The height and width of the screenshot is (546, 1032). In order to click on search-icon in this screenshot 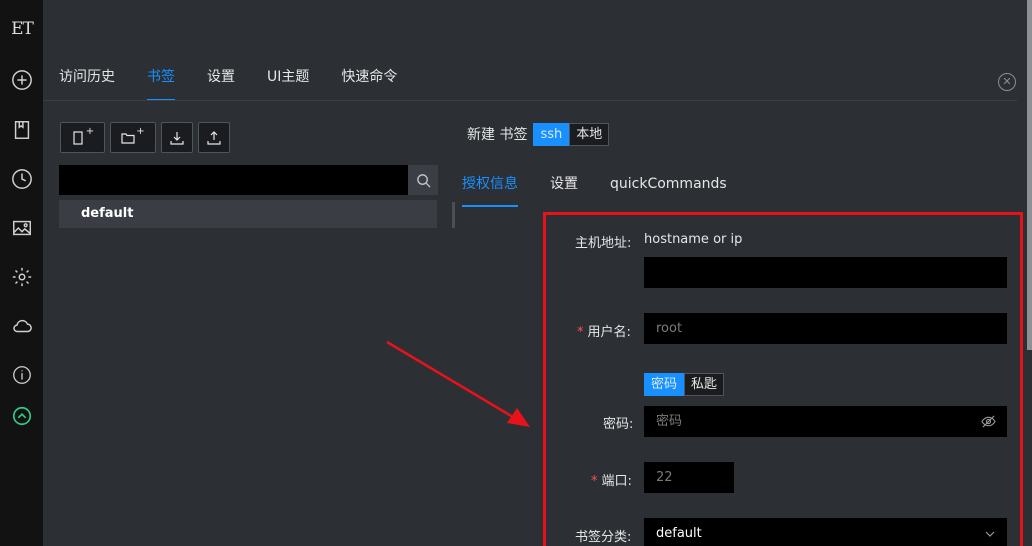, I will do `click(423, 180)`.